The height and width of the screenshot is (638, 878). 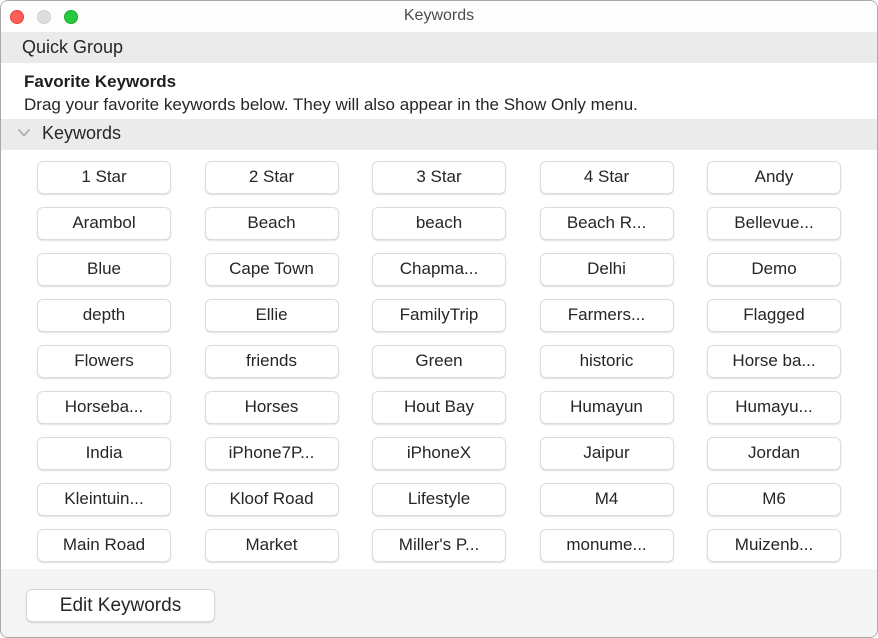 I want to click on keyword-button: iPhoneX, so click(x=439, y=453).